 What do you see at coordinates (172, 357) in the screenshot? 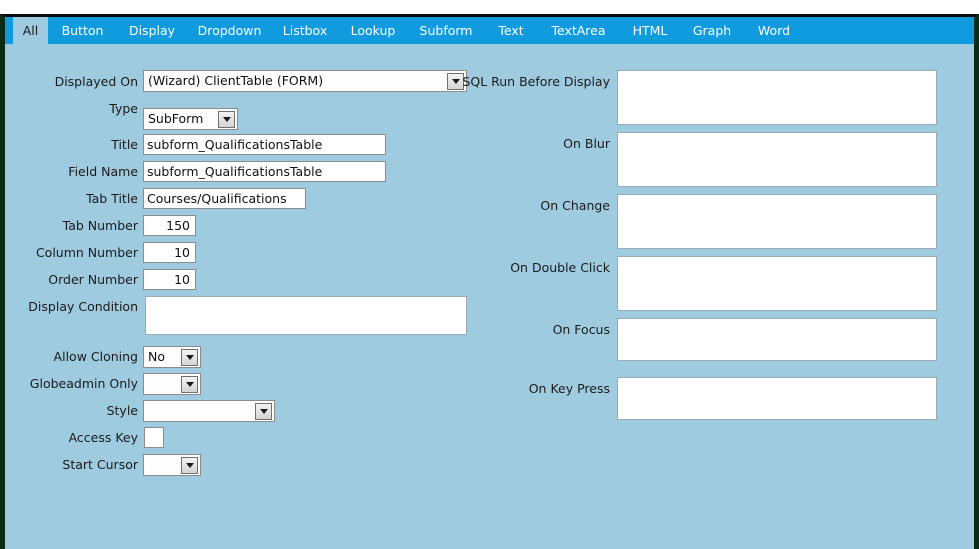
I see `allow-cloning-select: No` at bounding box center [172, 357].